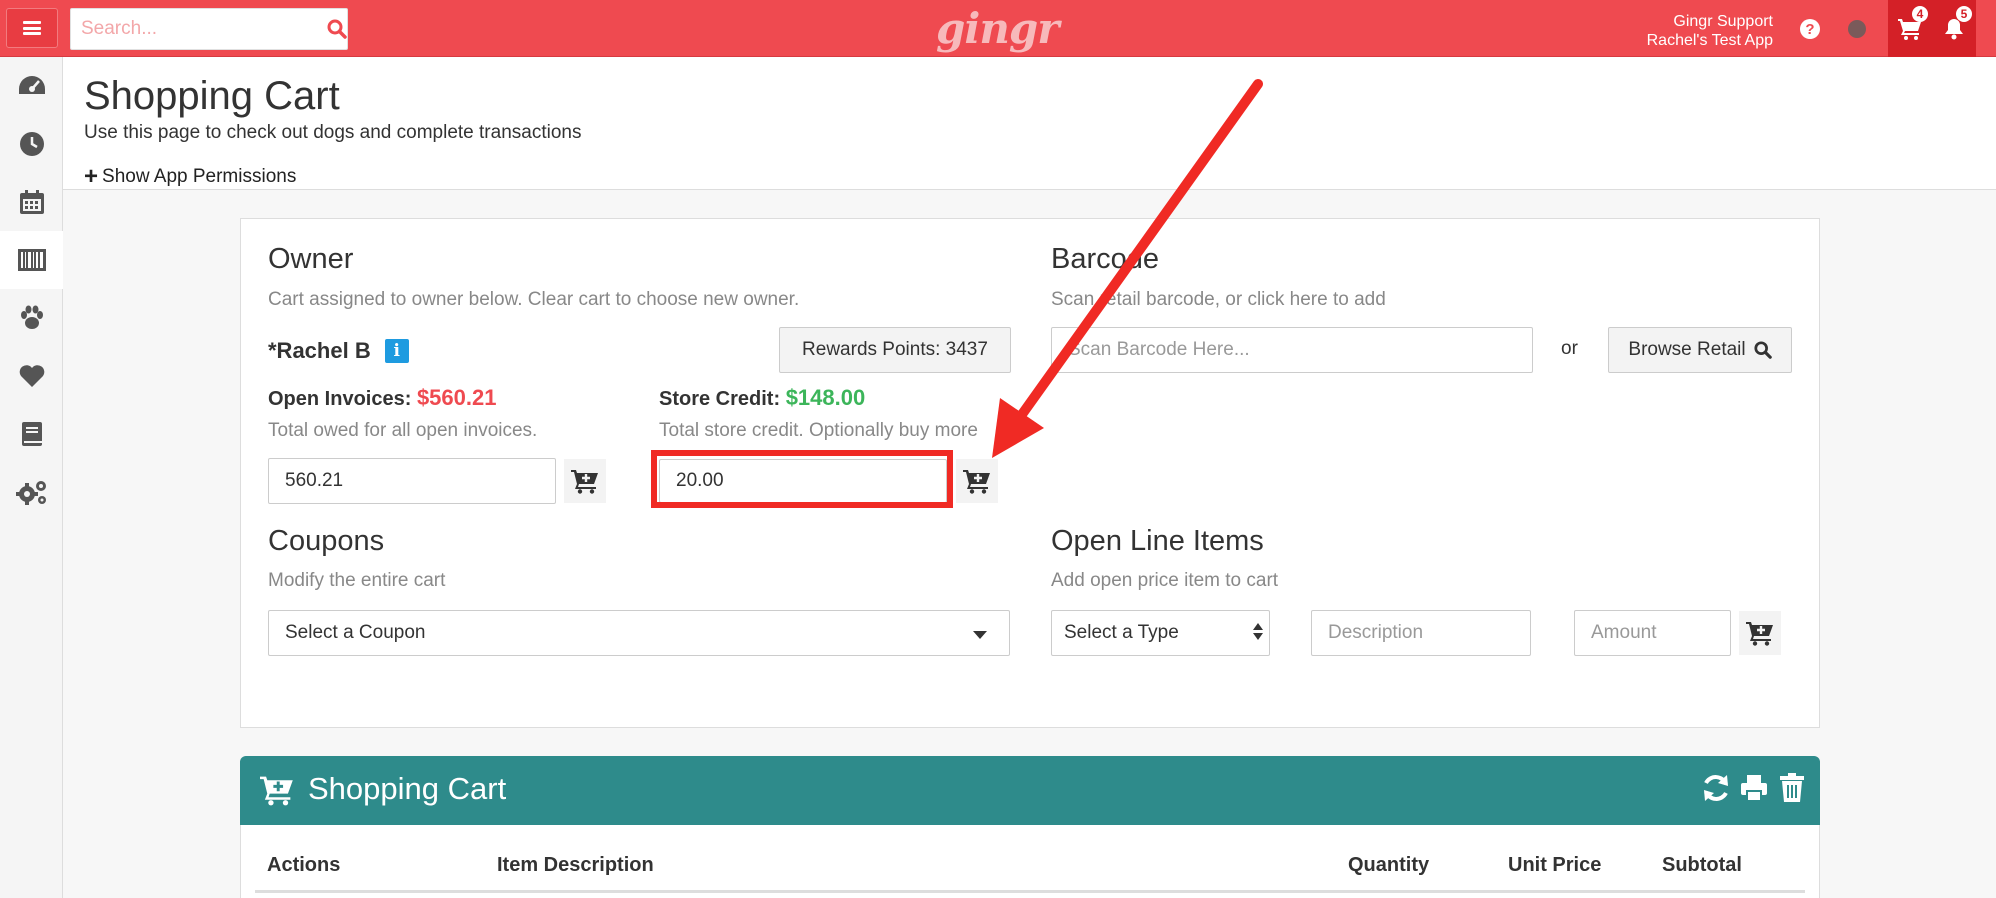 This screenshot has width=1996, height=898. Describe the element at coordinates (1421, 633) in the screenshot. I see `line-item-description-input` at that location.